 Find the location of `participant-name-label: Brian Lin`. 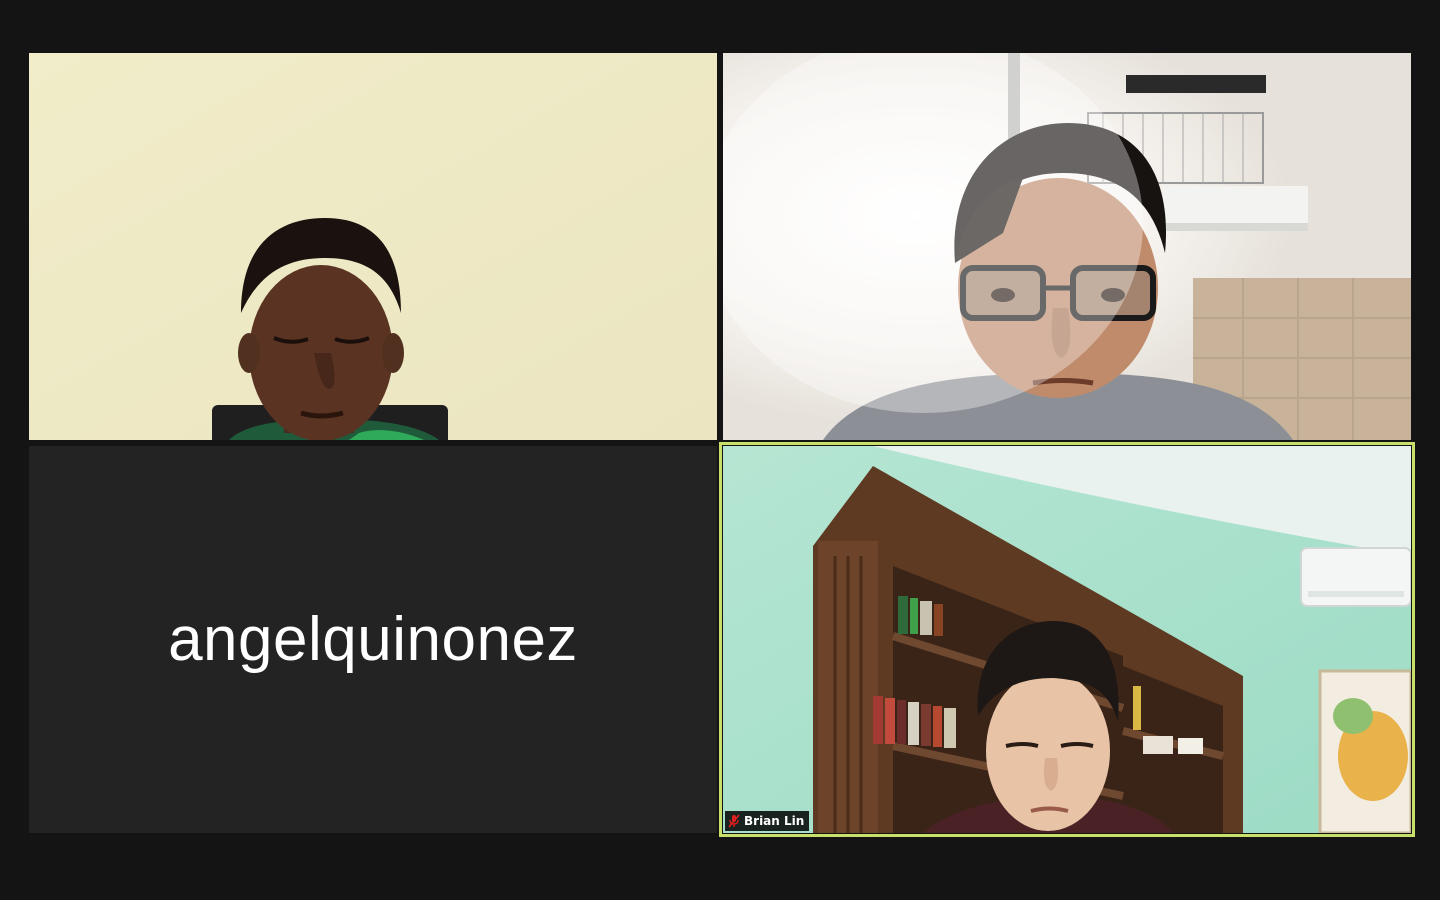

participant-name-label: Brian Lin is located at coordinates (767, 821).